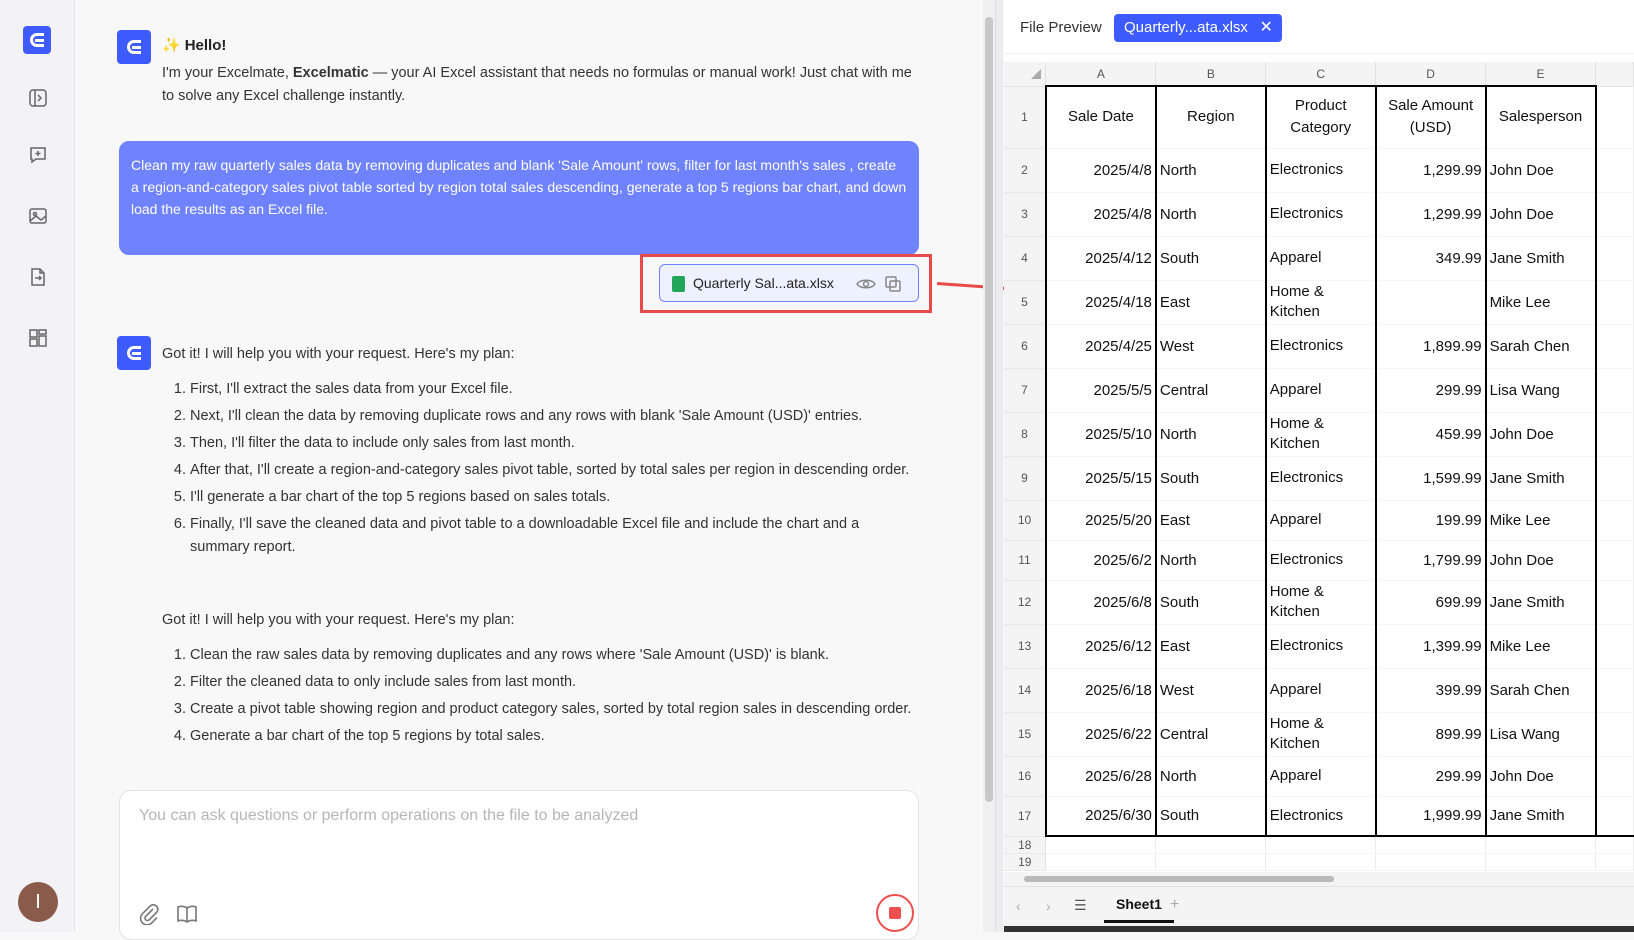  I want to click on row-number: 8, so click(1025, 434).